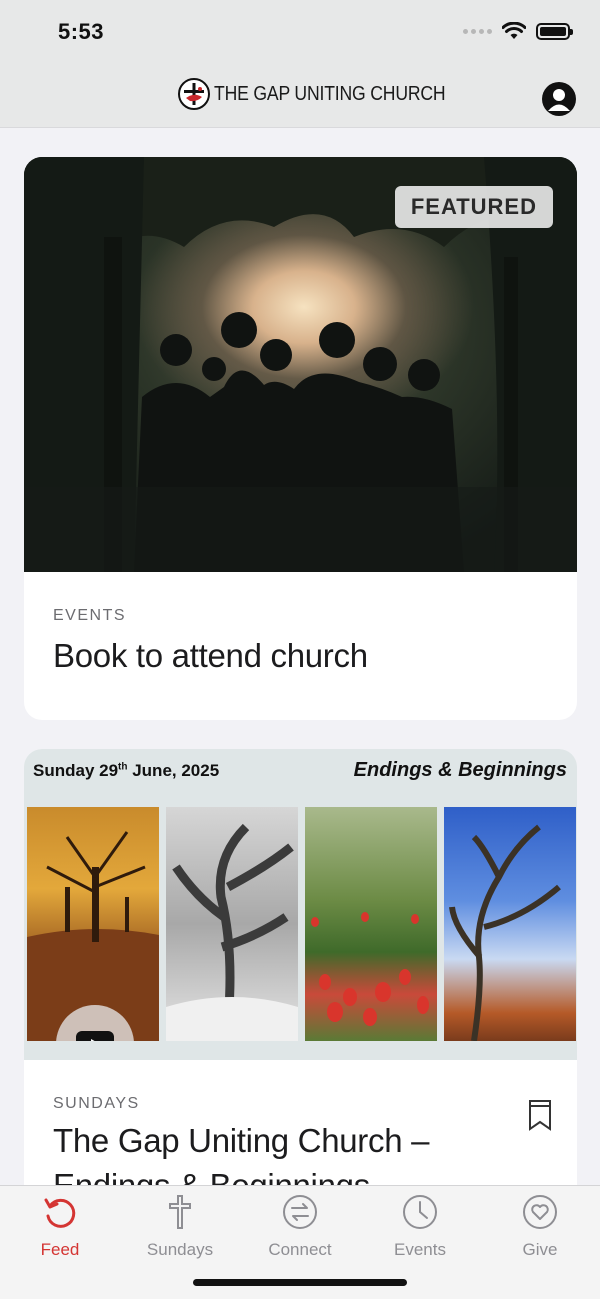 This screenshot has height=1299, width=600. Describe the element at coordinates (540, 1212) in the screenshot. I see `heart-icon` at that location.